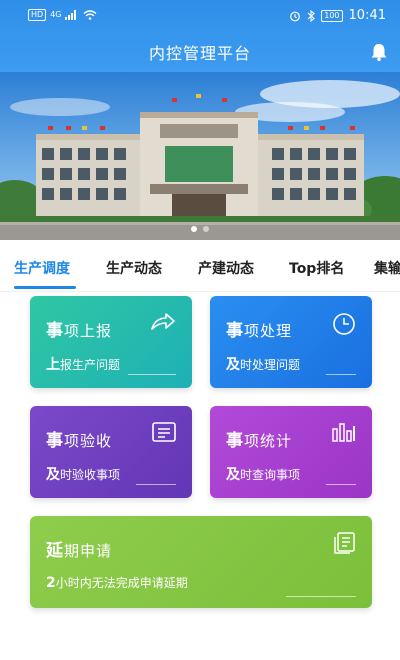  What do you see at coordinates (295, 16) in the screenshot?
I see `alarm-icon` at bounding box center [295, 16].